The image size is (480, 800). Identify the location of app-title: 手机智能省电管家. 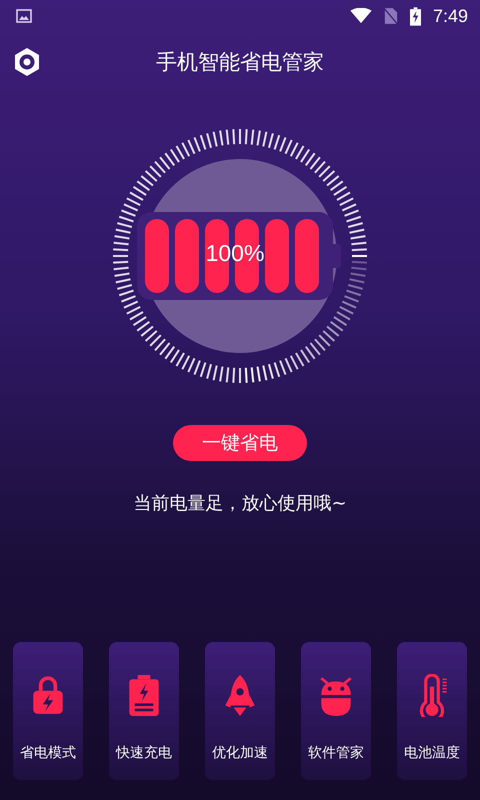
(240, 62).